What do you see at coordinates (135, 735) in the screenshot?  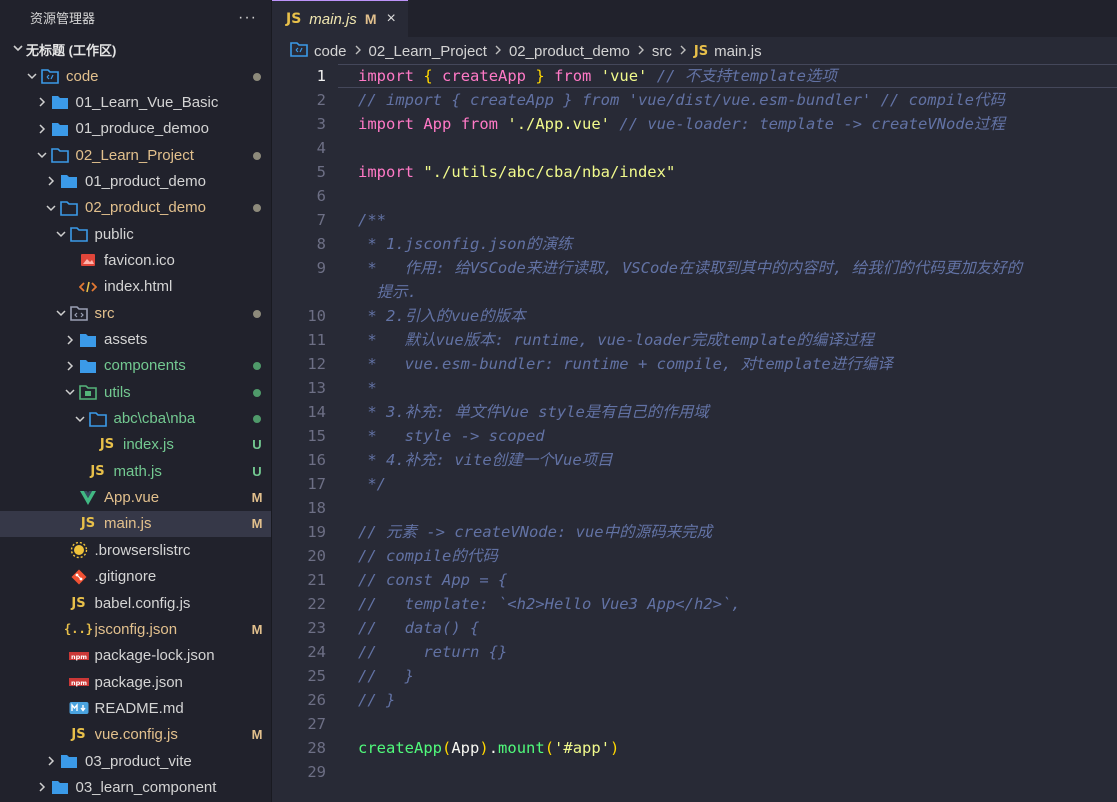 I see `tree-file: JS vue.config.js M` at bounding box center [135, 735].